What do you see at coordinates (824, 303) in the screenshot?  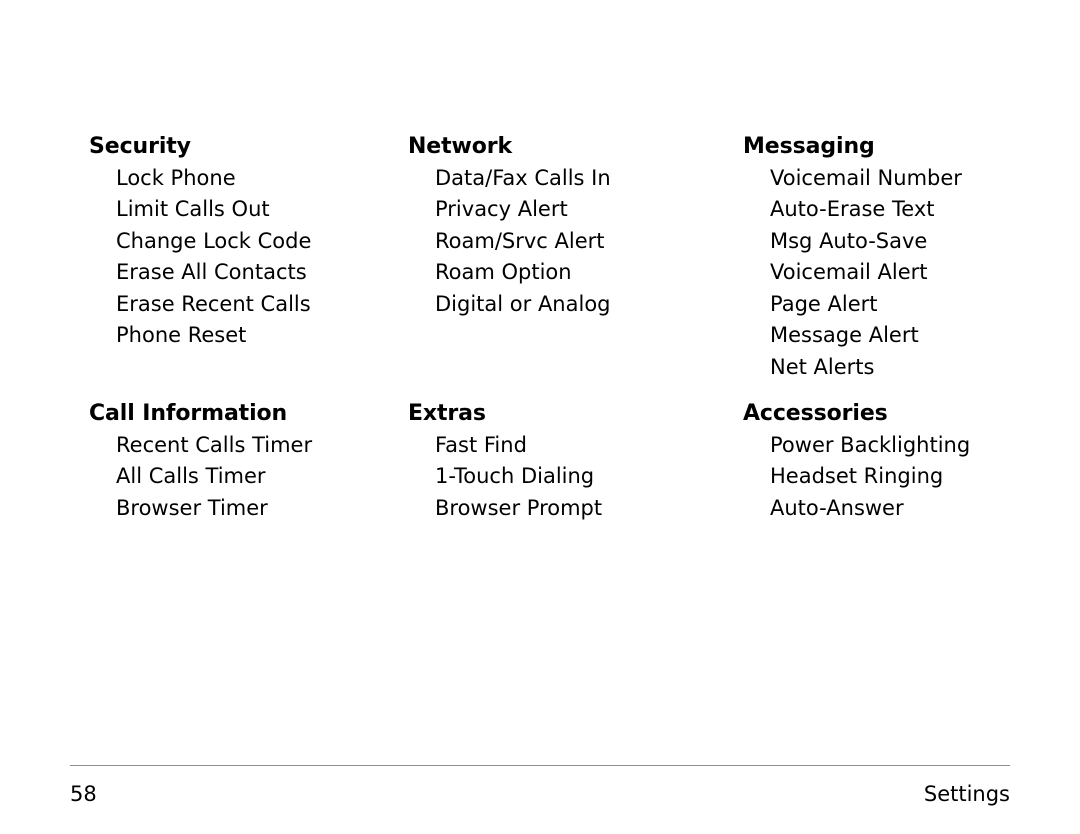 I see `menu-item: Page Alert` at bounding box center [824, 303].